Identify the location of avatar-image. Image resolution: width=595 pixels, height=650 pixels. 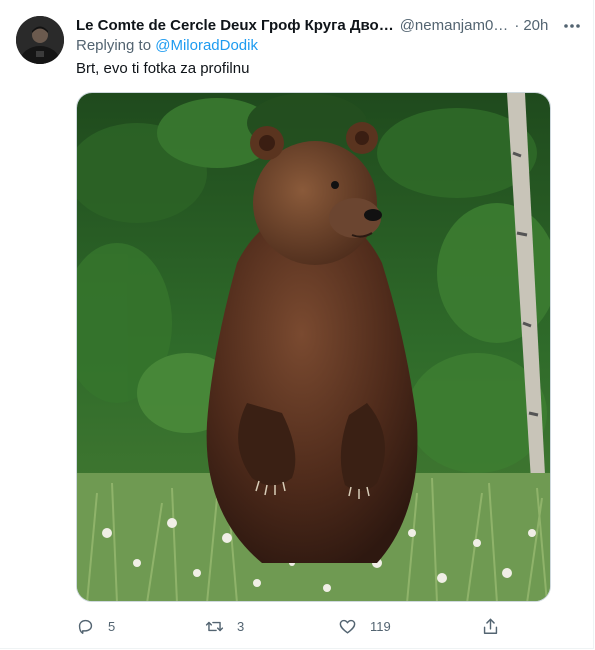
(40, 40).